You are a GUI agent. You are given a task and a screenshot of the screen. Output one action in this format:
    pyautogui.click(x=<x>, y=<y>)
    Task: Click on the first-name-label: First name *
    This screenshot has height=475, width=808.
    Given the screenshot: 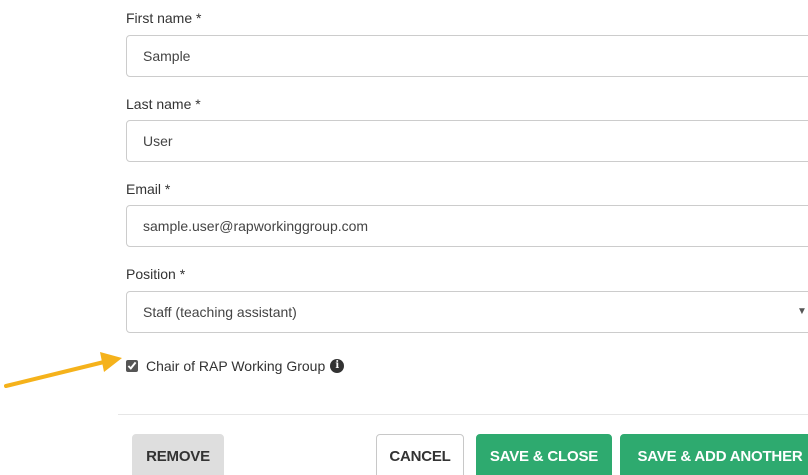 What is the action you would take?
    pyautogui.click(x=164, y=18)
    